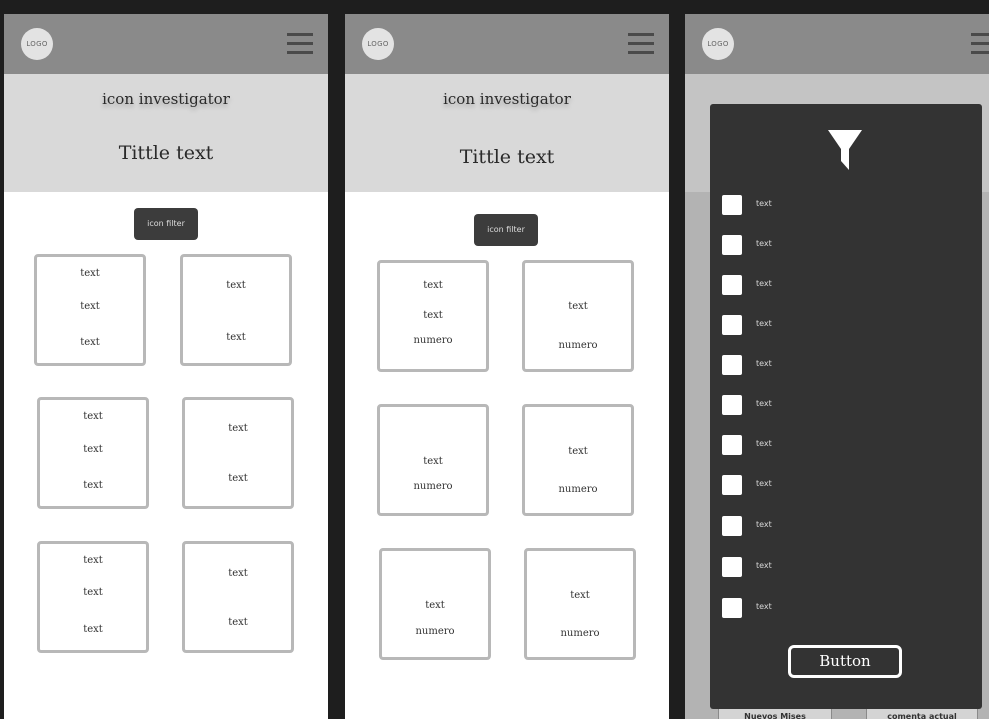  What do you see at coordinates (845, 150) in the screenshot?
I see `filter-funnel-icon` at bounding box center [845, 150].